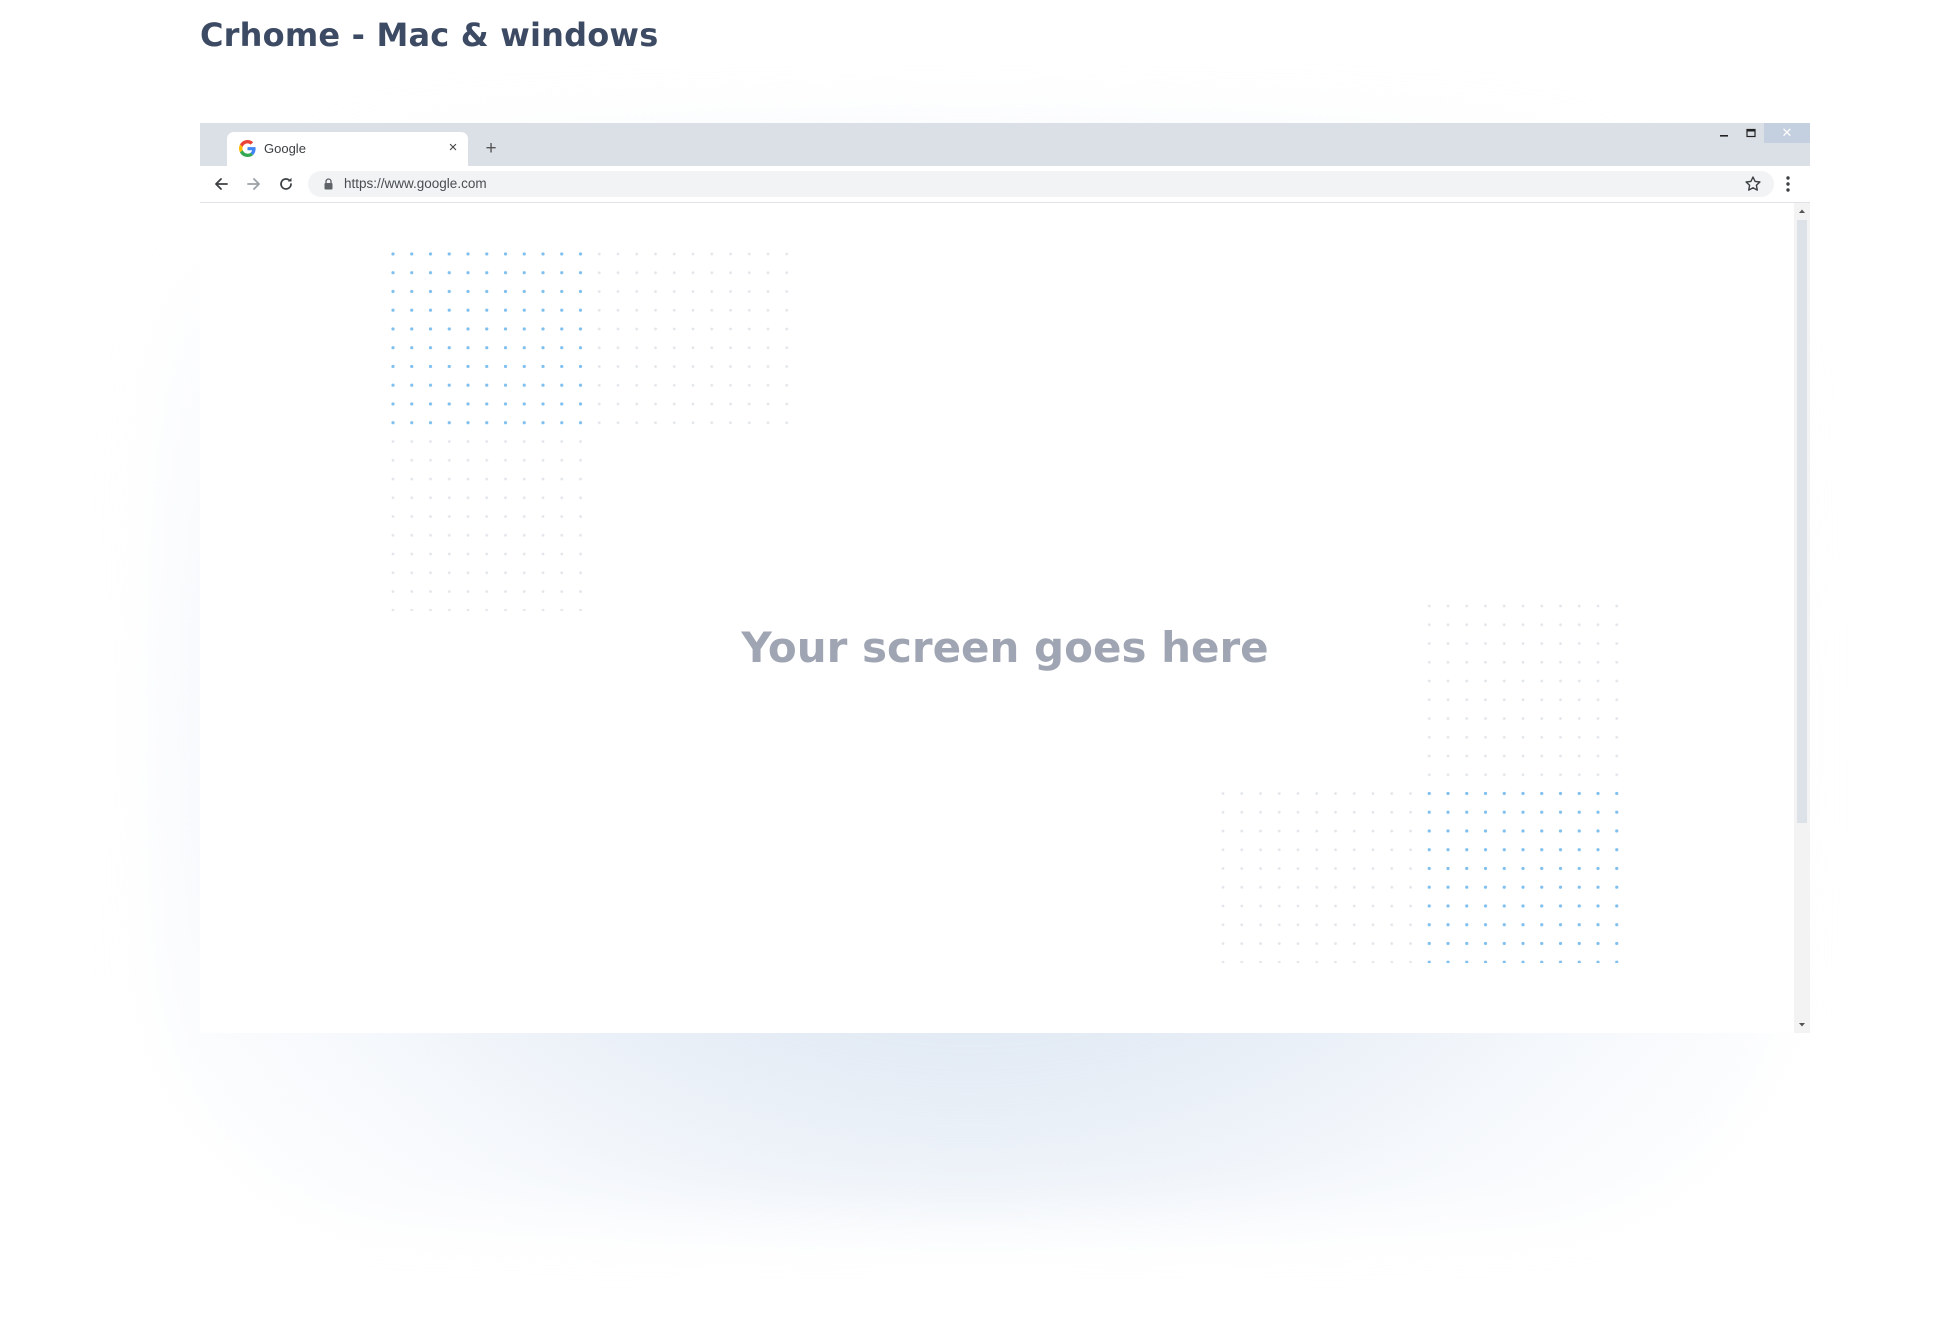 This screenshot has width=1941, height=1344. Describe the element at coordinates (1802, 211) in the screenshot. I see `scroll-up-icon` at that location.